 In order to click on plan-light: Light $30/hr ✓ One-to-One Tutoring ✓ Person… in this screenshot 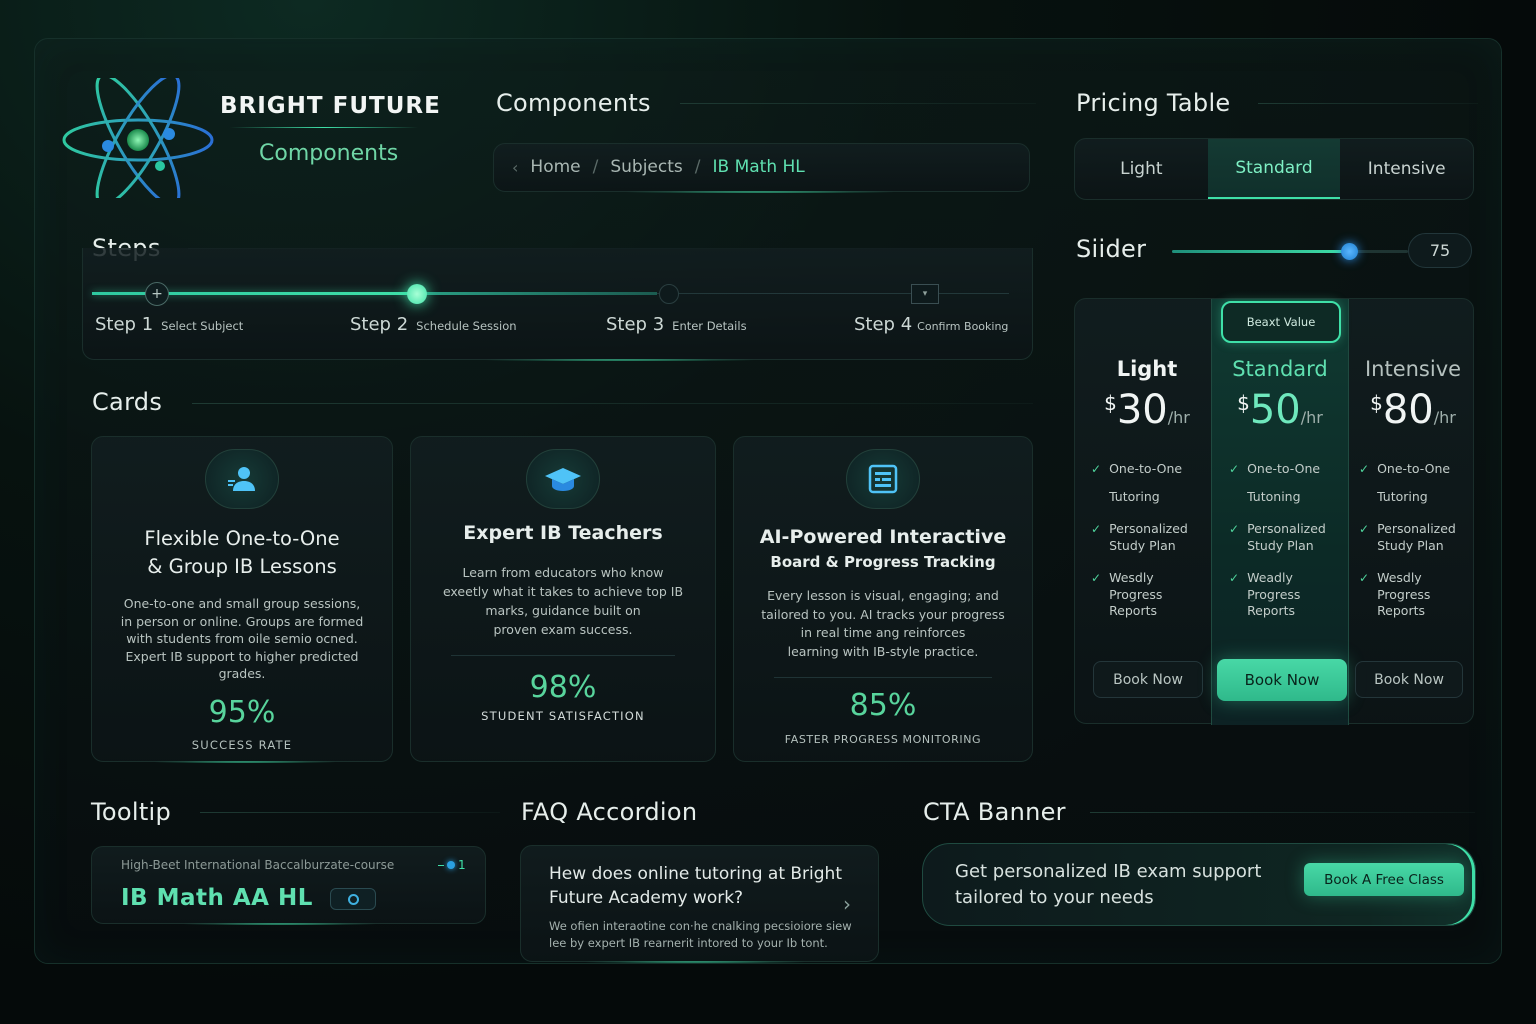, I will do `click(1147, 511)`.